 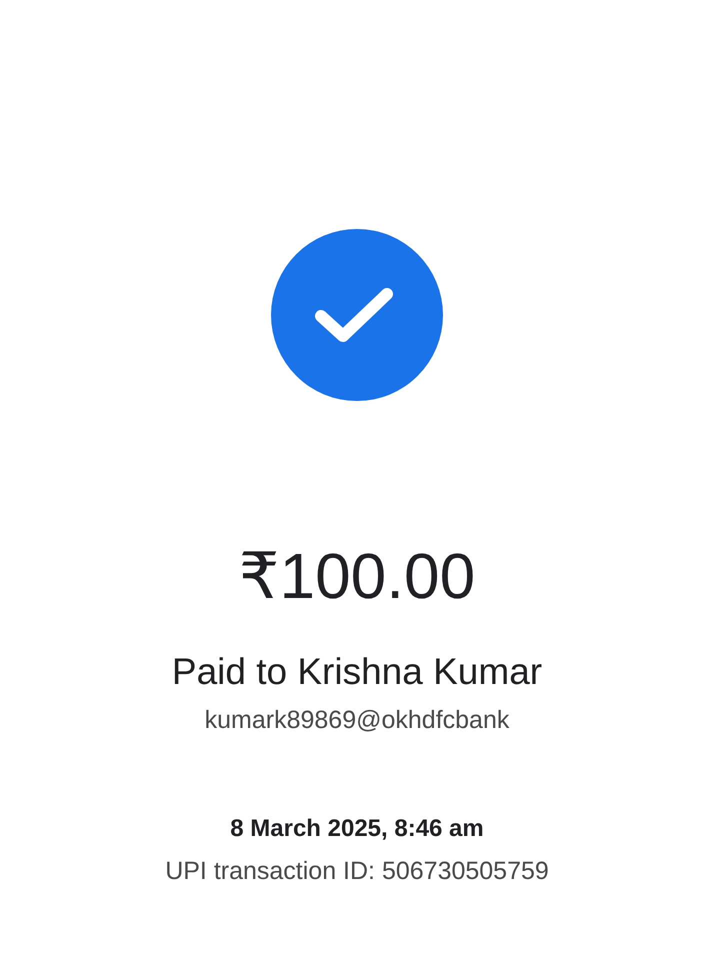 What do you see at coordinates (357, 720) in the screenshot?
I see `upi-id: kumark89869@okhdfcbank` at bounding box center [357, 720].